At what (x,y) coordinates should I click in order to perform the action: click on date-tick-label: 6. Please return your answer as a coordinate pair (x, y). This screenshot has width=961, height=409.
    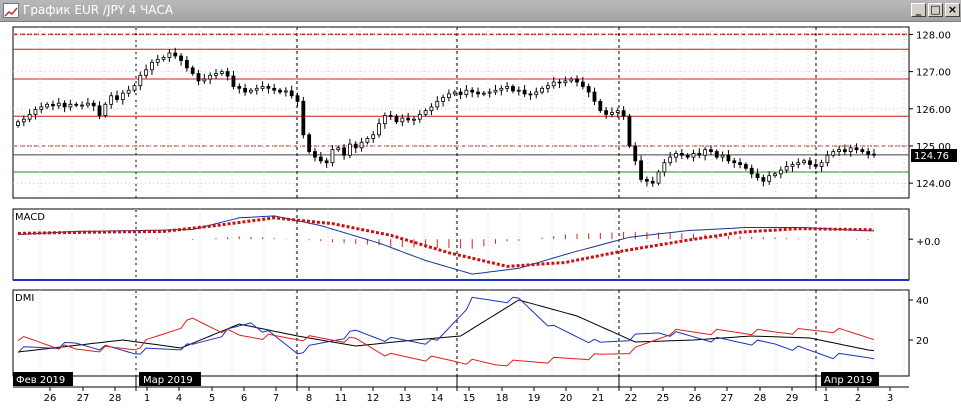
    Looking at the image, I should click on (244, 398).